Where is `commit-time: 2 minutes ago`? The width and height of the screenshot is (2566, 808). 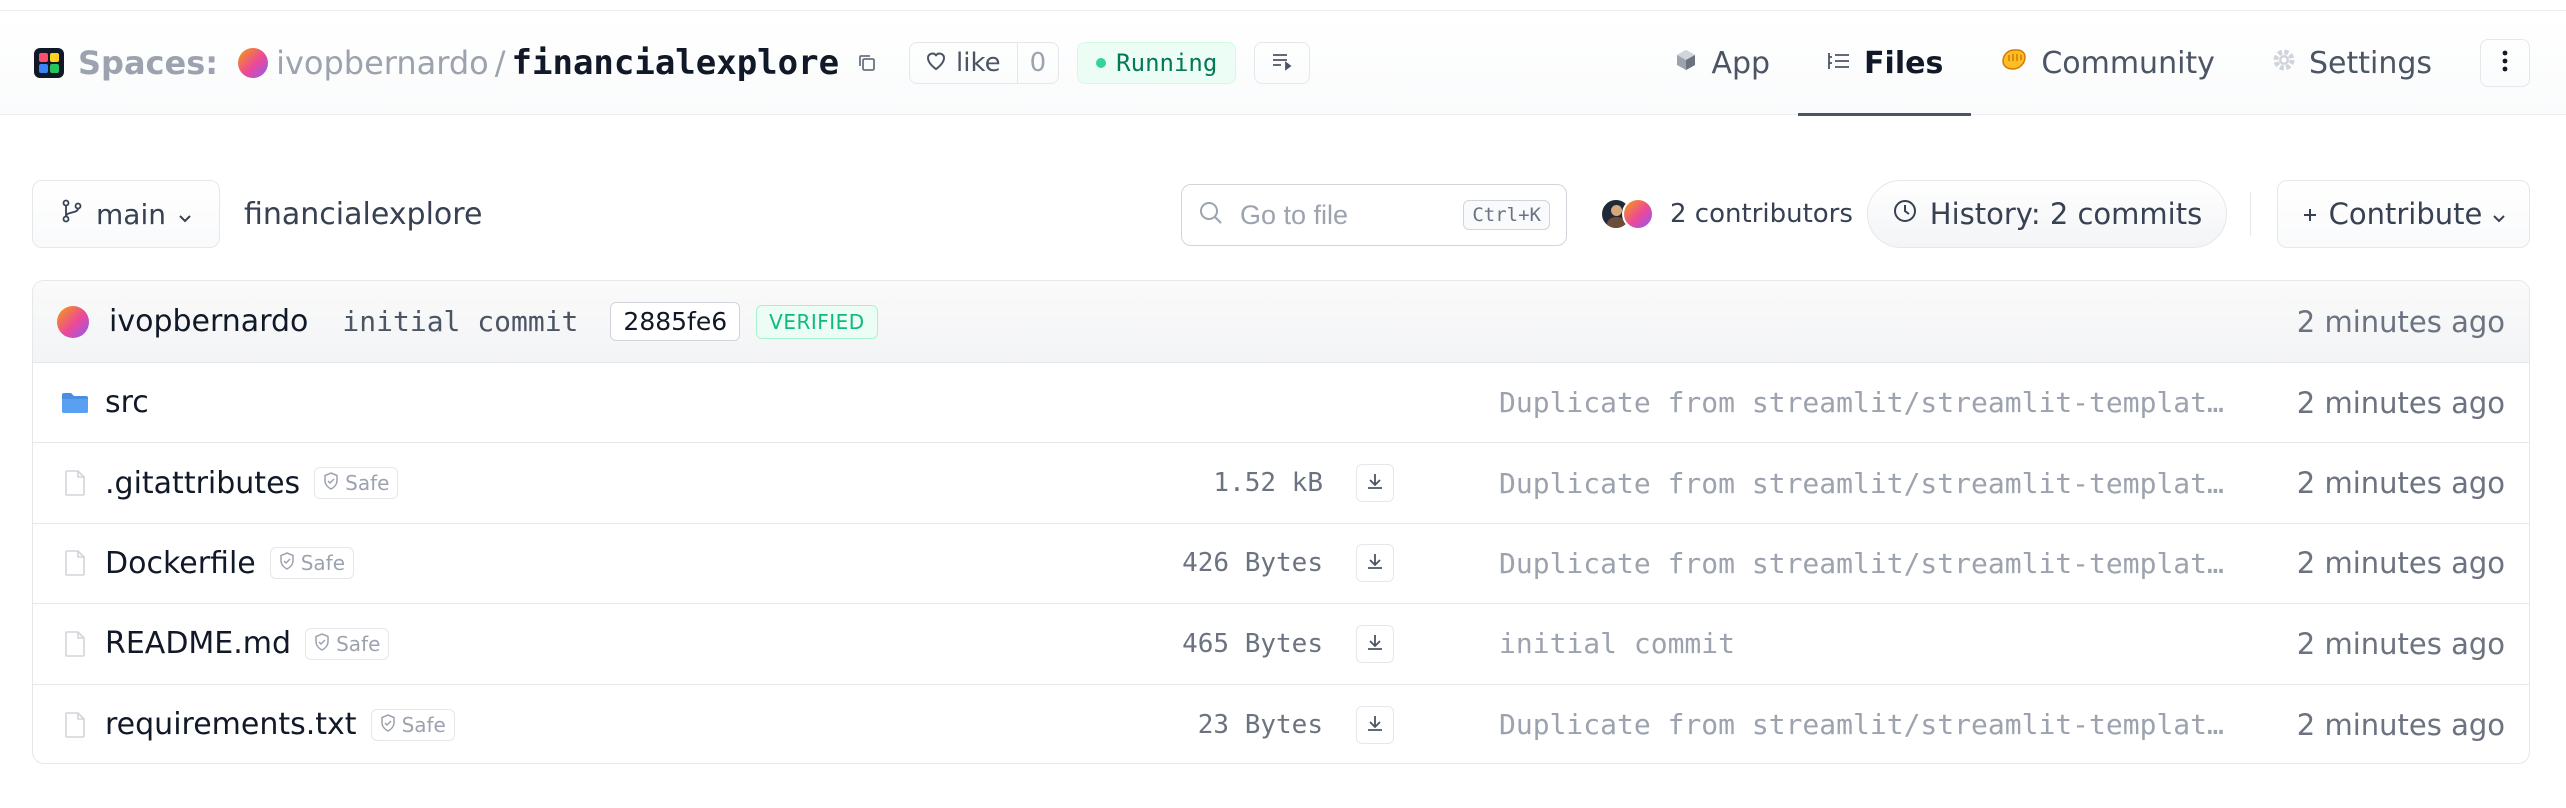 commit-time: 2 minutes ago is located at coordinates (2400, 321).